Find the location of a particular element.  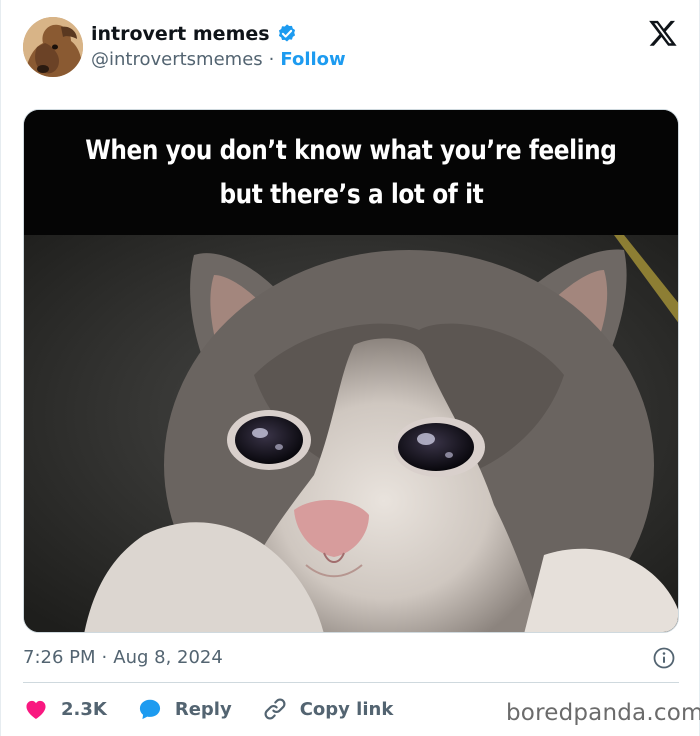

author-handle-row: @introvertsmemes · Follow is located at coordinates (218, 59).